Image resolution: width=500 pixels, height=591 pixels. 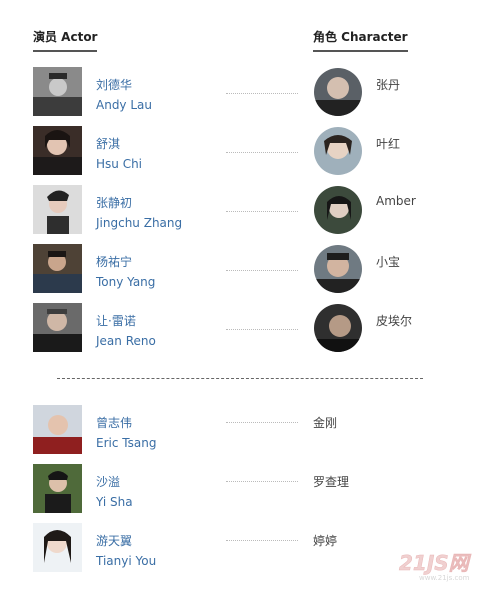 What do you see at coordinates (250, 494) in the screenshot?
I see `cast-row: 沙溢 Yi Sha 罗查理` at bounding box center [250, 494].